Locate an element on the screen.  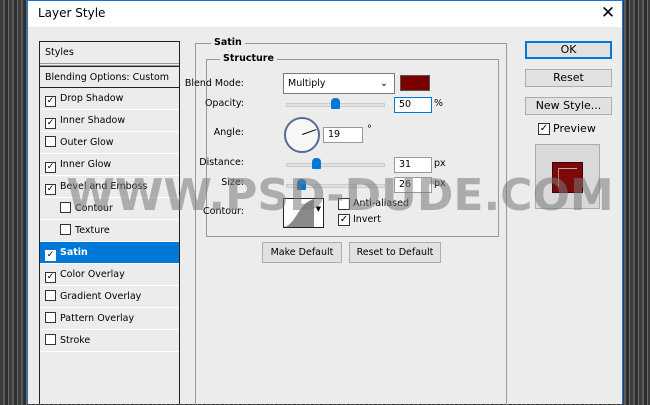
style-item-inner-glow: ✓ Inner Glow is located at coordinates (109, 165).